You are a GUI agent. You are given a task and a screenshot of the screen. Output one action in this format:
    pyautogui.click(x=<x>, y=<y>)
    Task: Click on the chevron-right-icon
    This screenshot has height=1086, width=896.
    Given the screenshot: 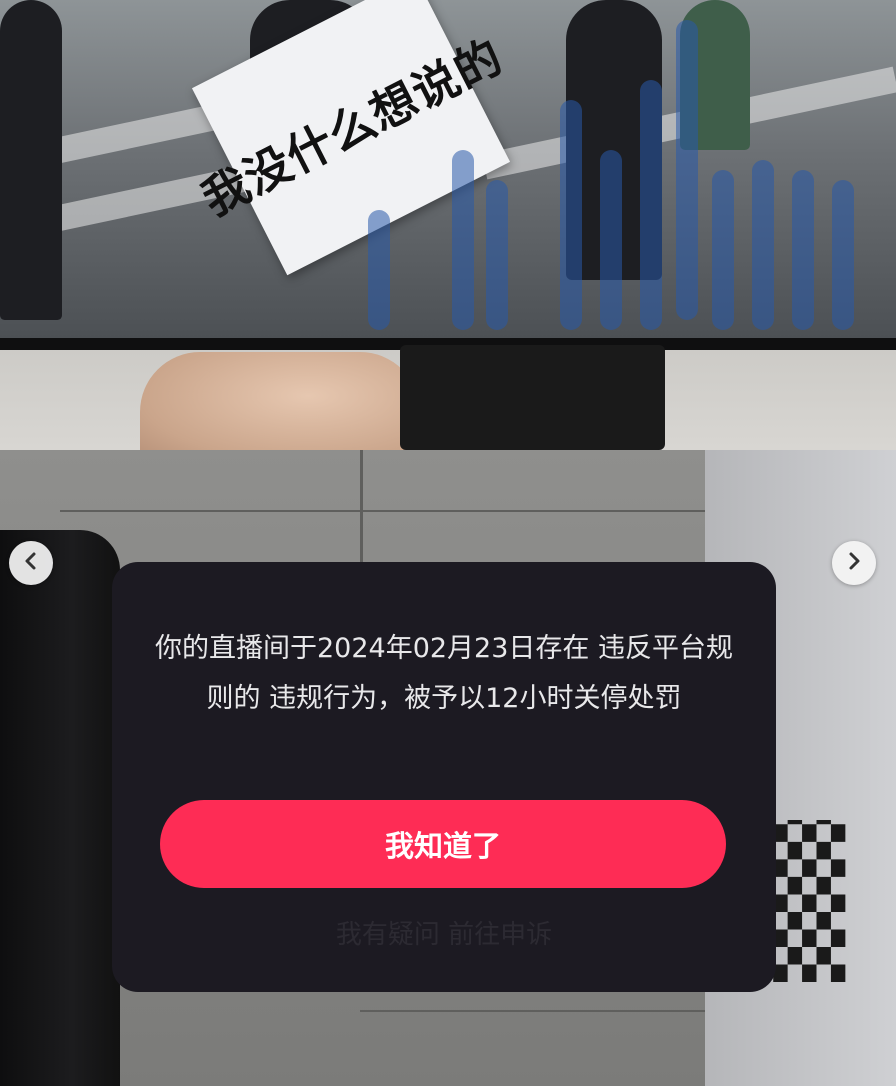 What is the action you would take?
    pyautogui.click(x=854, y=563)
    